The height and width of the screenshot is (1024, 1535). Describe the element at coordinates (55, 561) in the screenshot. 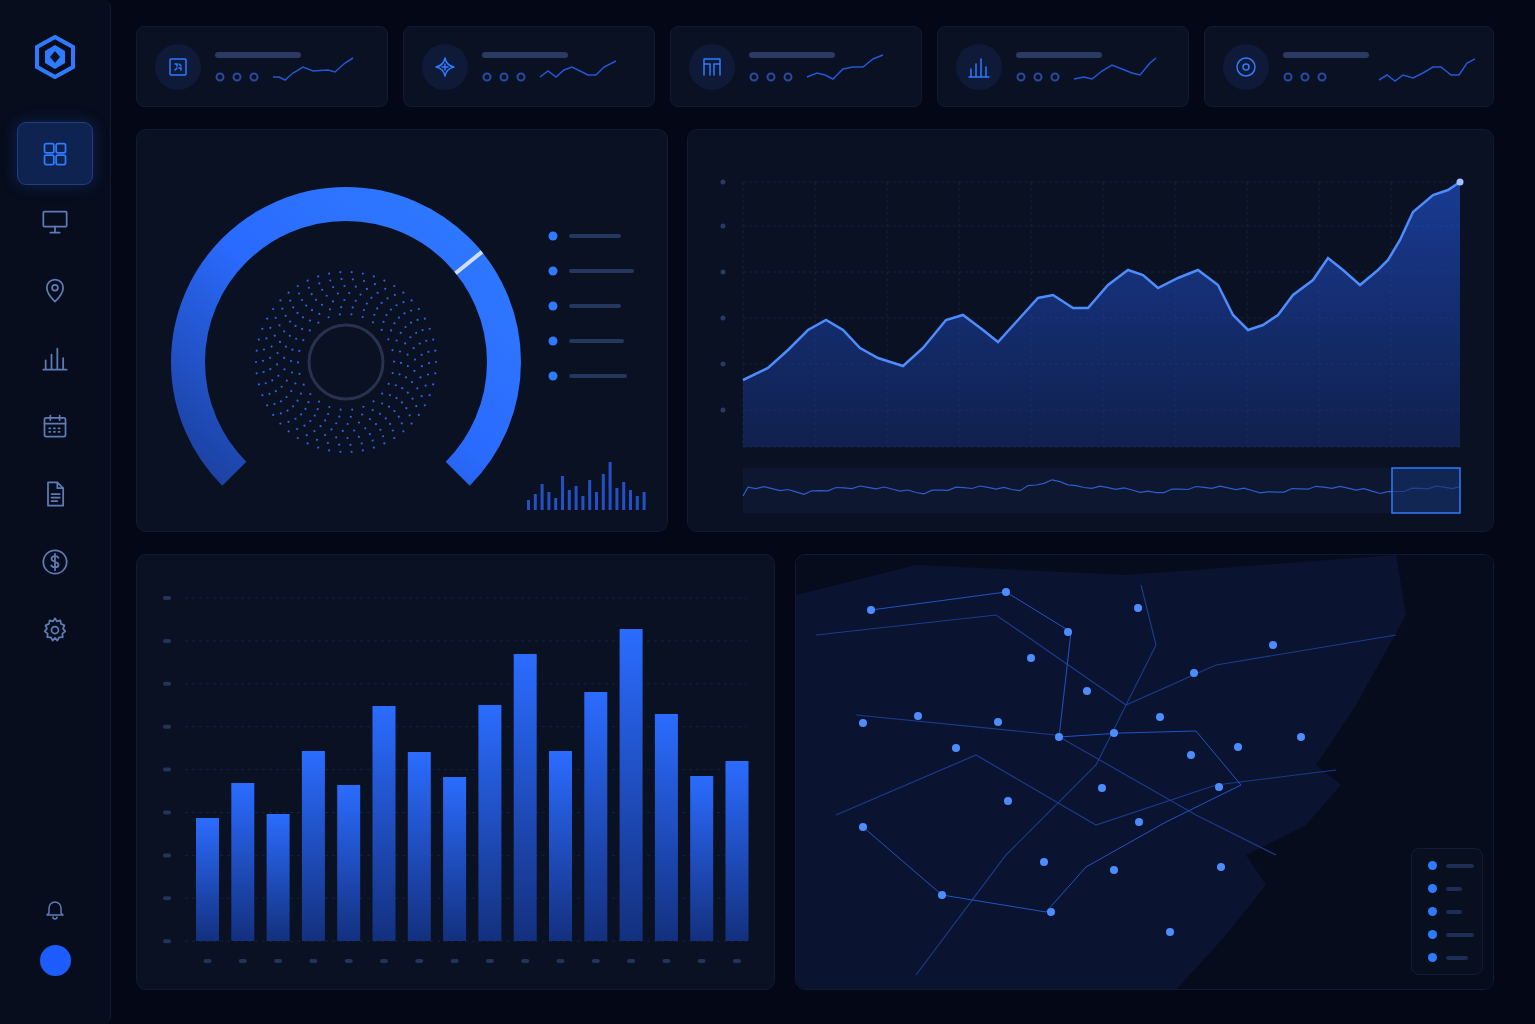

I see `dollar-icon` at that location.